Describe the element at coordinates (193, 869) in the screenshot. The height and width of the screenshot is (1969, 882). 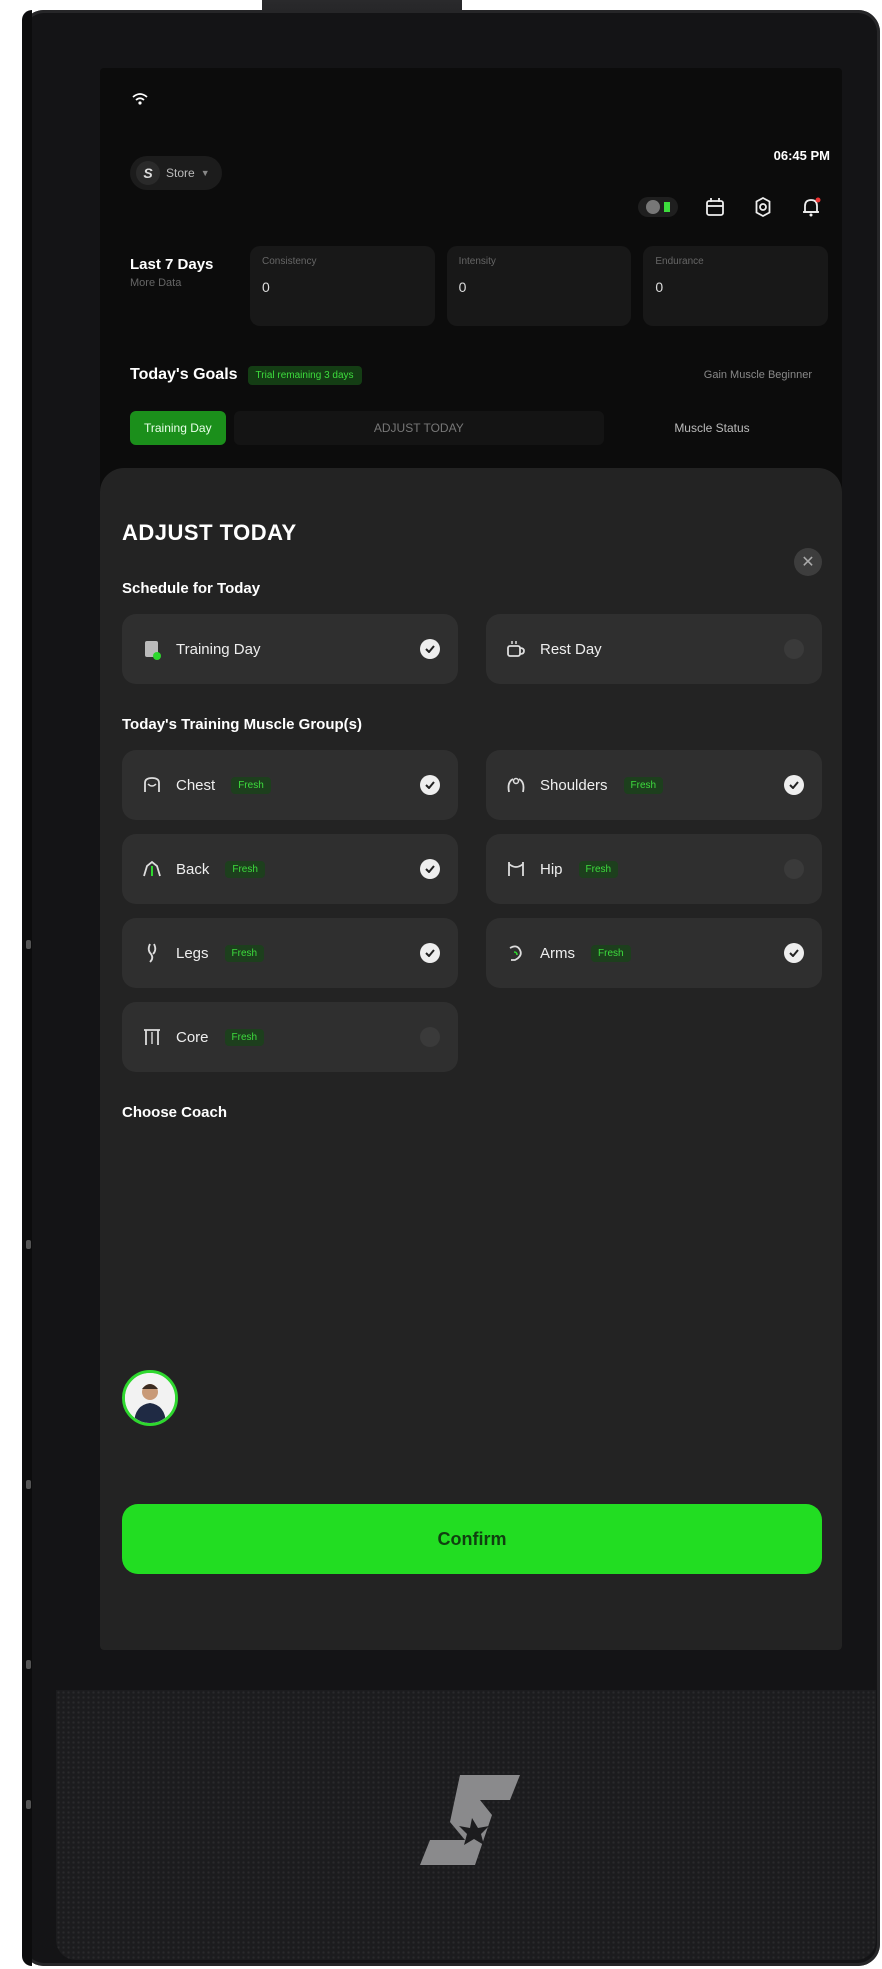
I see `option-label: Back` at that location.